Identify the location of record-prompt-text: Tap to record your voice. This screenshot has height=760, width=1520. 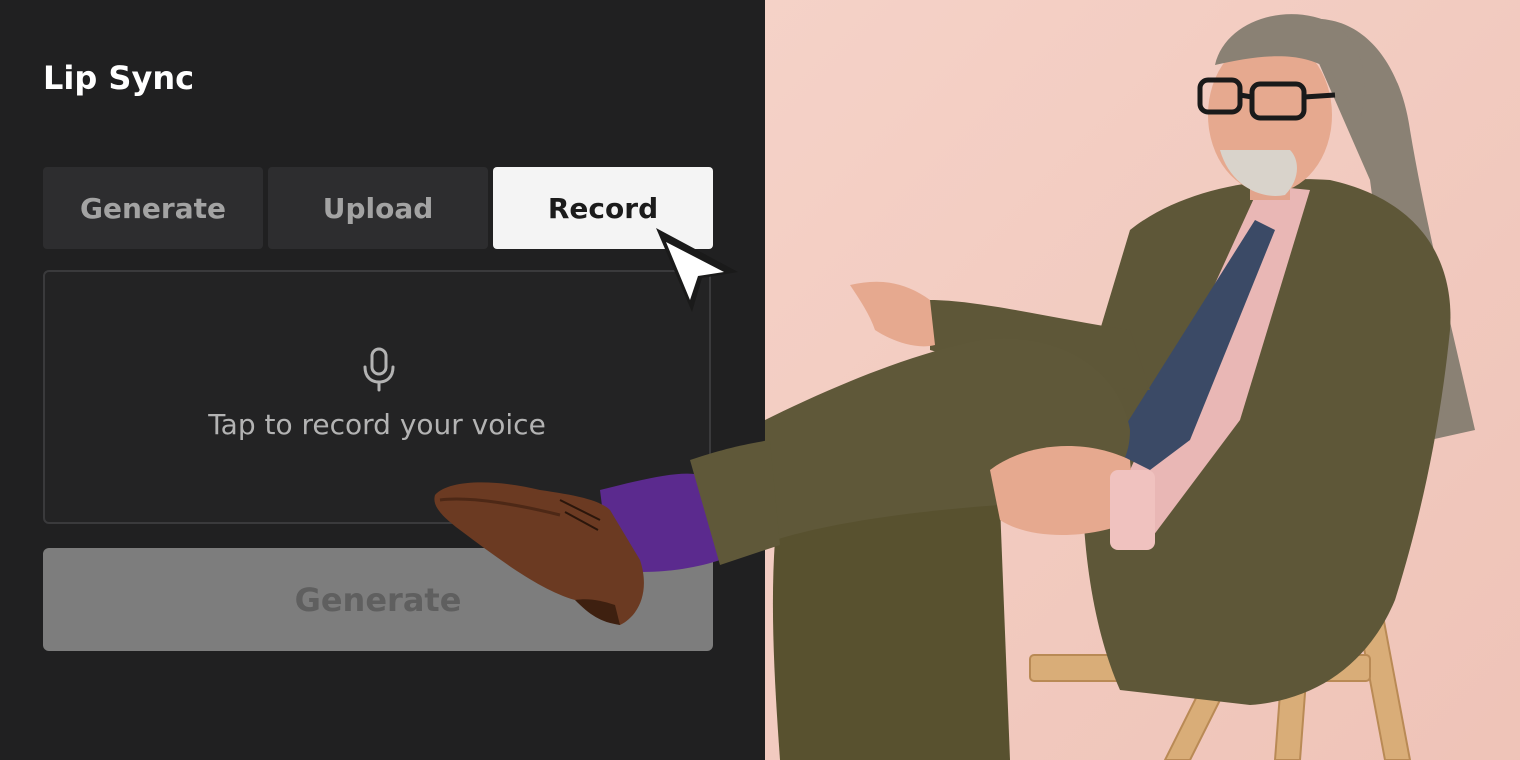
(377, 424).